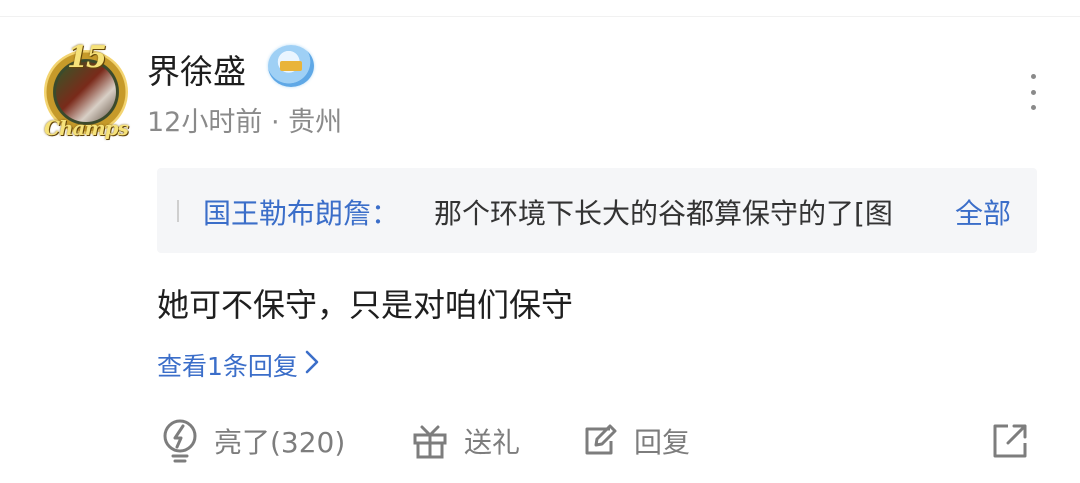  What do you see at coordinates (492, 442) in the screenshot?
I see `gift-label: 送礼` at bounding box center [492, 442].